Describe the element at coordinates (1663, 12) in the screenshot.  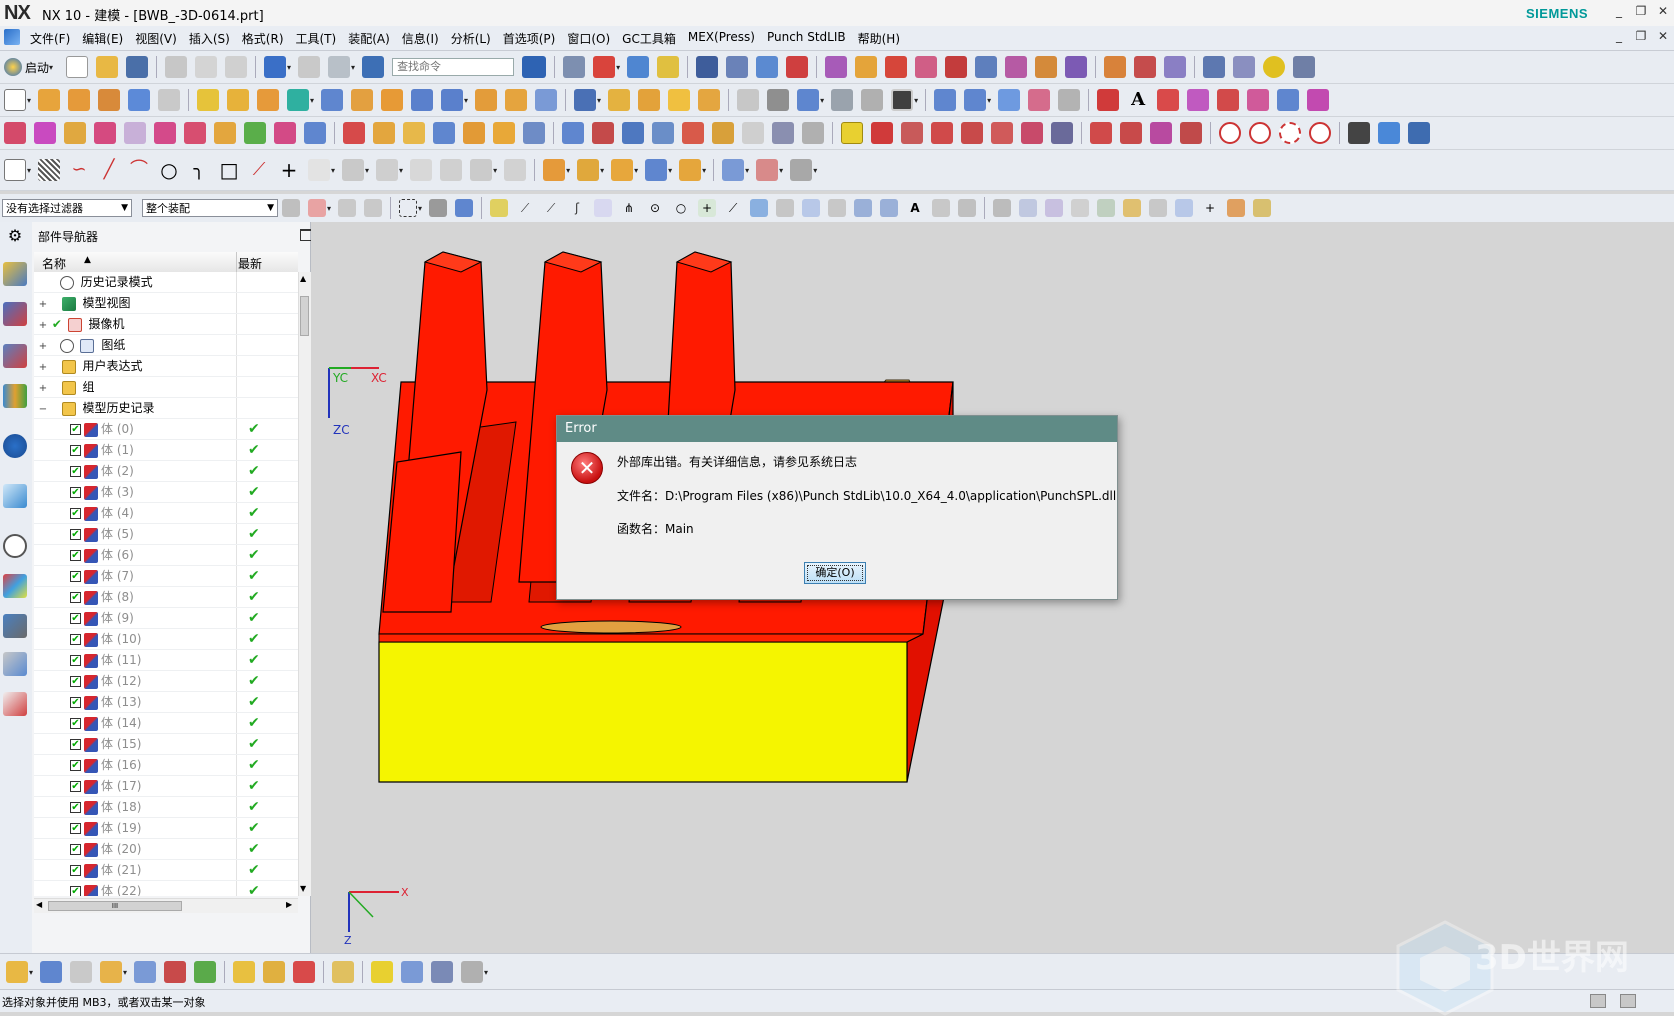
I see `close-button: ✕` at that location.